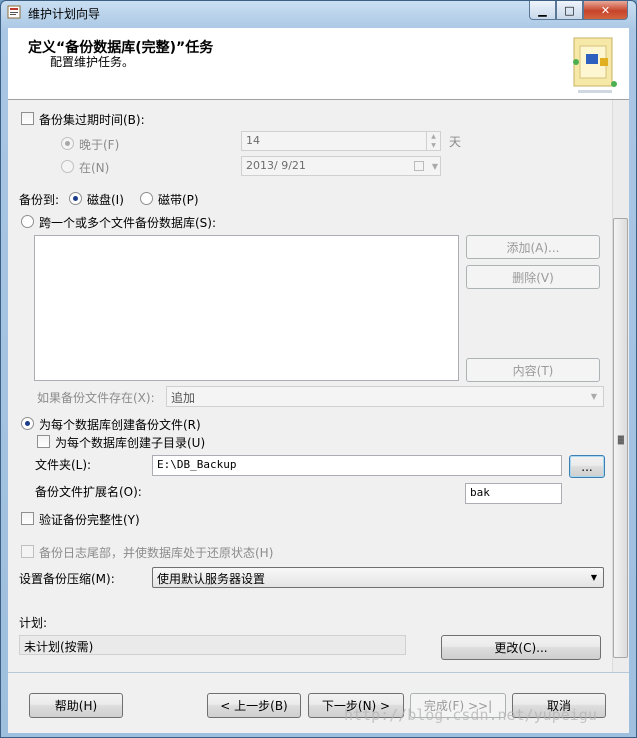 Image resolution: width=637 pixels, height=738 pixels. Describe the element at coordinates (14, 12) in the screenshot. I see `wizard-app-icon` at that location.